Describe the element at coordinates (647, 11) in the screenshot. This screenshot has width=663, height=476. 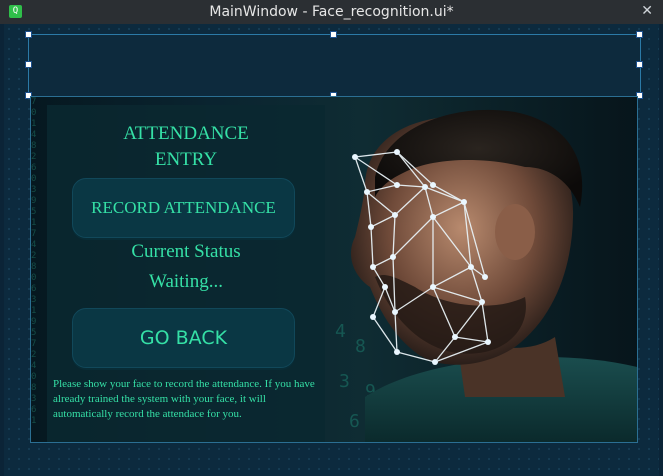
I see `close-icon: ✕` at that location.